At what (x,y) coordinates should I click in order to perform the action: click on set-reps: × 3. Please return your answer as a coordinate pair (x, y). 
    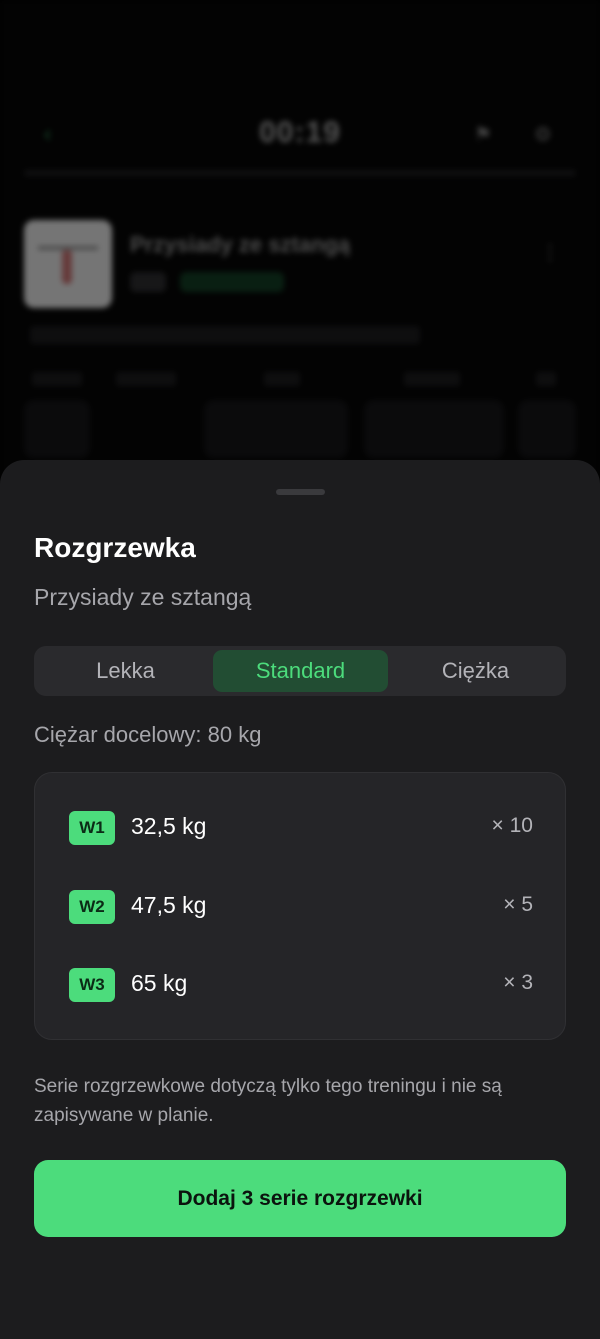
    Looking at the image, I should click on (518, 982).